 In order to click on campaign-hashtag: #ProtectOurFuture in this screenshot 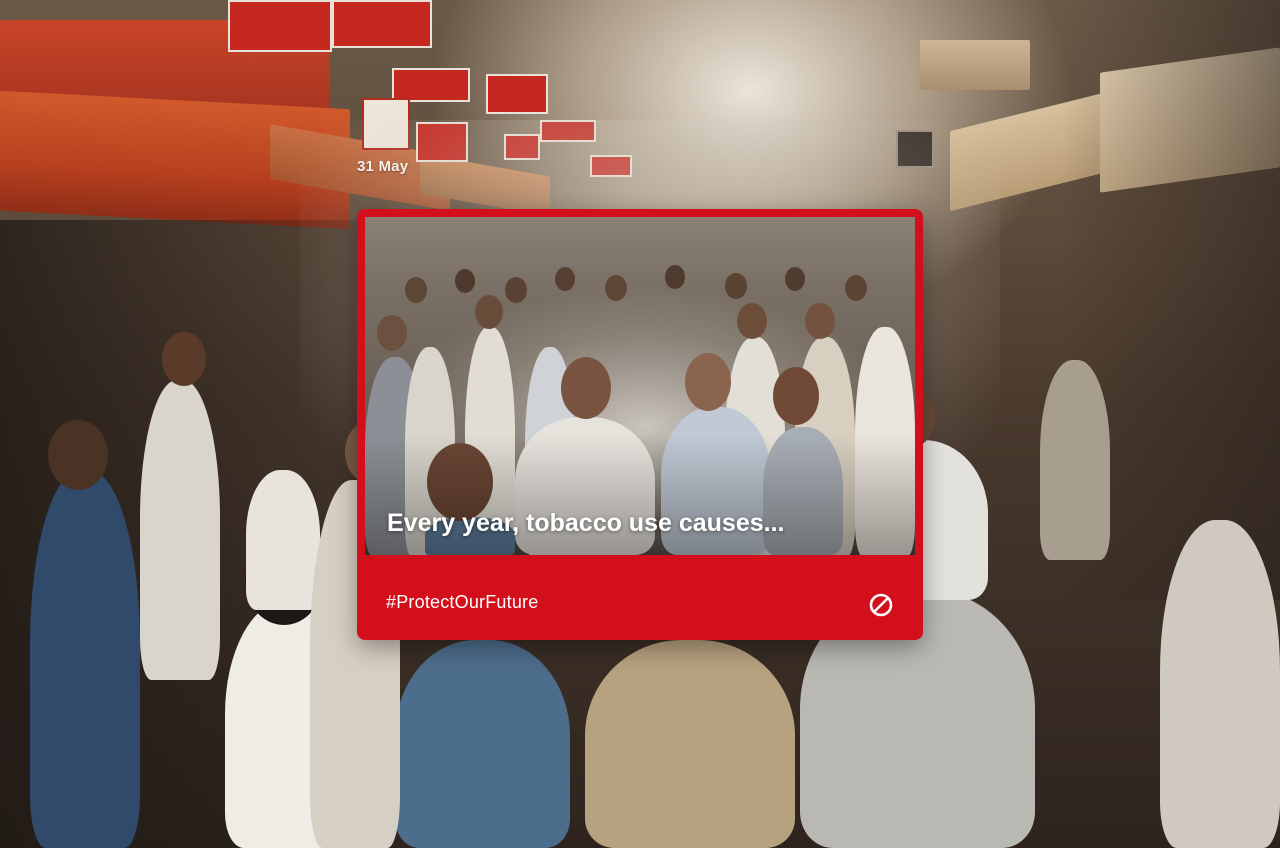, I will do `click(462, 602)`.